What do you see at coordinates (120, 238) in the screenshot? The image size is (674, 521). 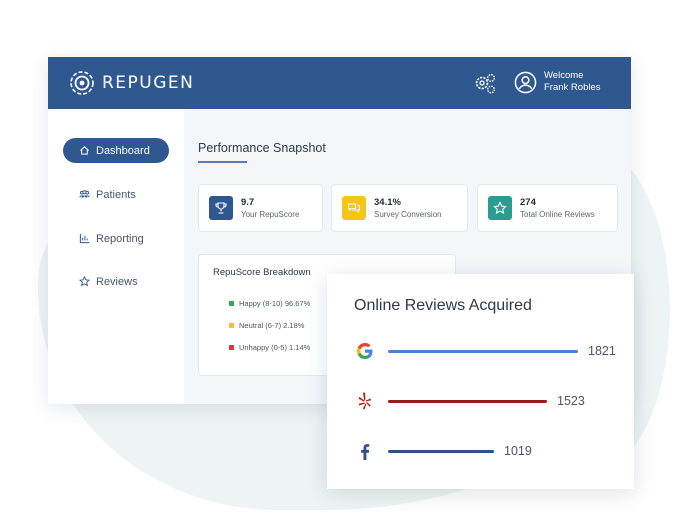 I see `sidebar-item-label: Reporting` at bounding box center [120, 238].